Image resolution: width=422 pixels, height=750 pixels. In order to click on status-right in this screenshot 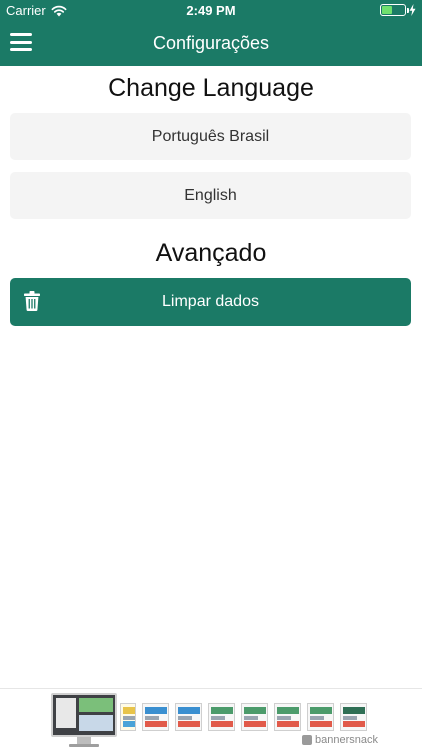, I will do `click(398, 10)`.